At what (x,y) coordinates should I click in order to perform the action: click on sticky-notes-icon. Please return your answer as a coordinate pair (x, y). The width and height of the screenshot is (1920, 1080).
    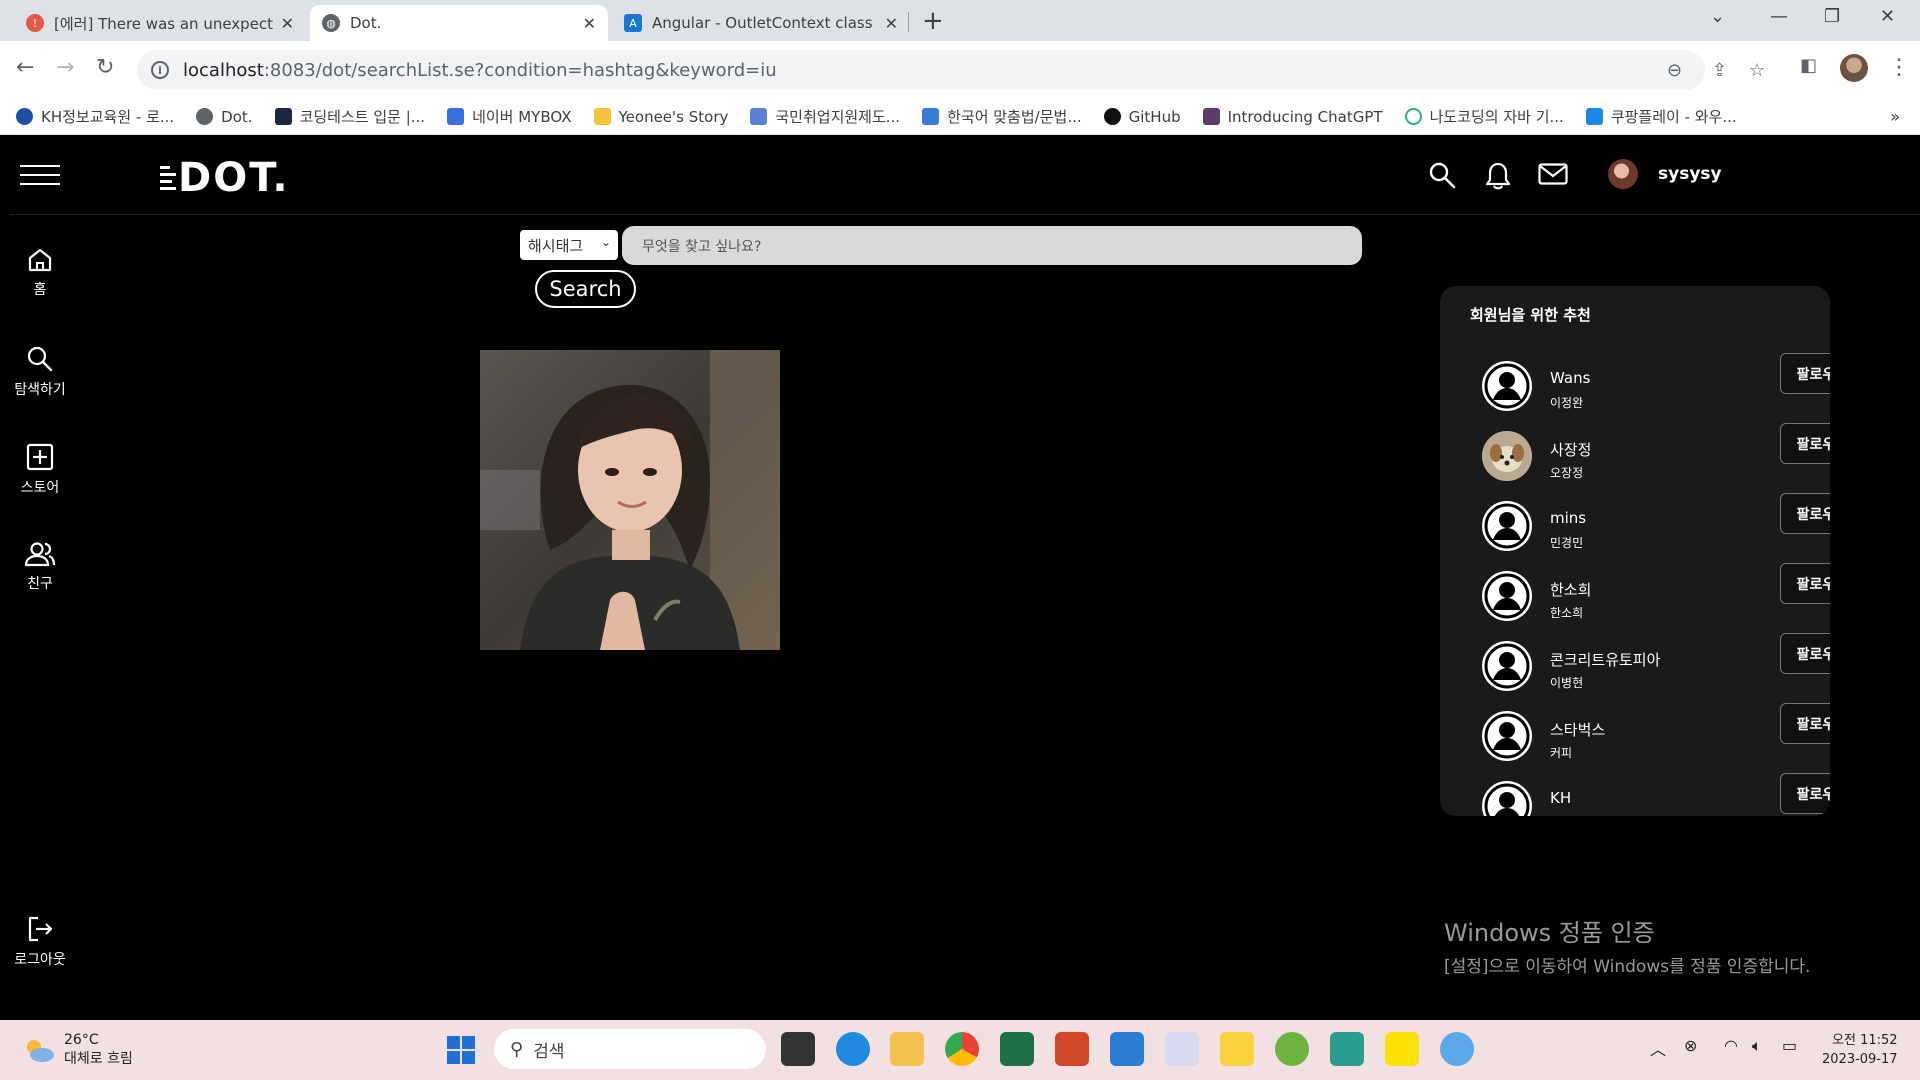
    Looking at the image, I should click on (1237, 1049).